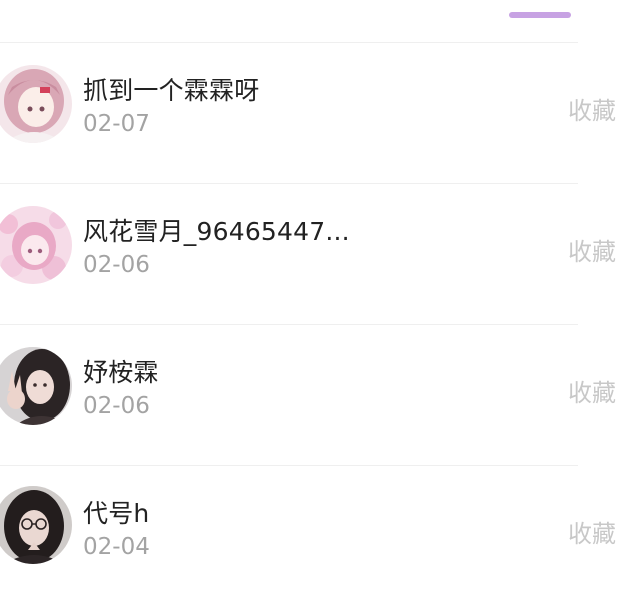 The height and width of the screenshot is (607, 640). Describe the element at coordinates (36, 245) in the screenshot. I see `anime-girl-pink-floral-avatar-icon` at that location.